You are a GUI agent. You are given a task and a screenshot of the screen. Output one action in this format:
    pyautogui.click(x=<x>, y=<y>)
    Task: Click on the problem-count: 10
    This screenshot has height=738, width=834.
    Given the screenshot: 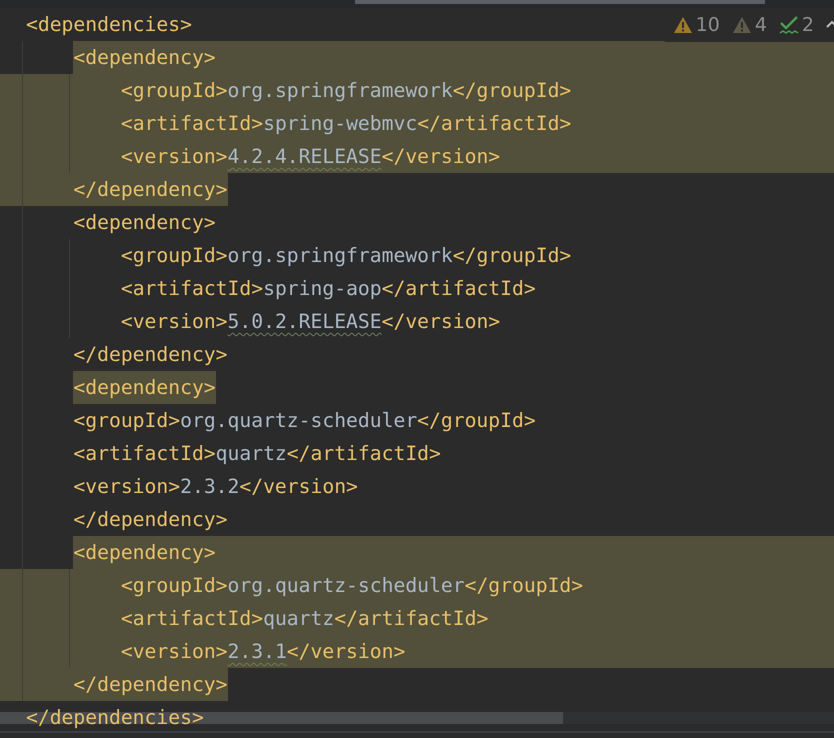 What is the action you would take?
    pyautogui.click(x=708, y=25)
    